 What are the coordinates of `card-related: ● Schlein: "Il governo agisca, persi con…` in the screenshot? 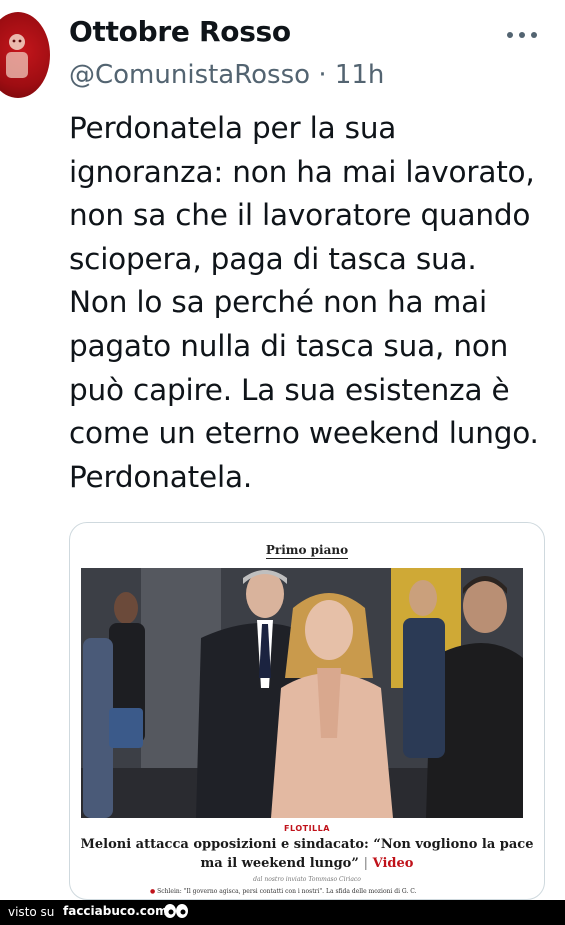 It's located at (342, 891).